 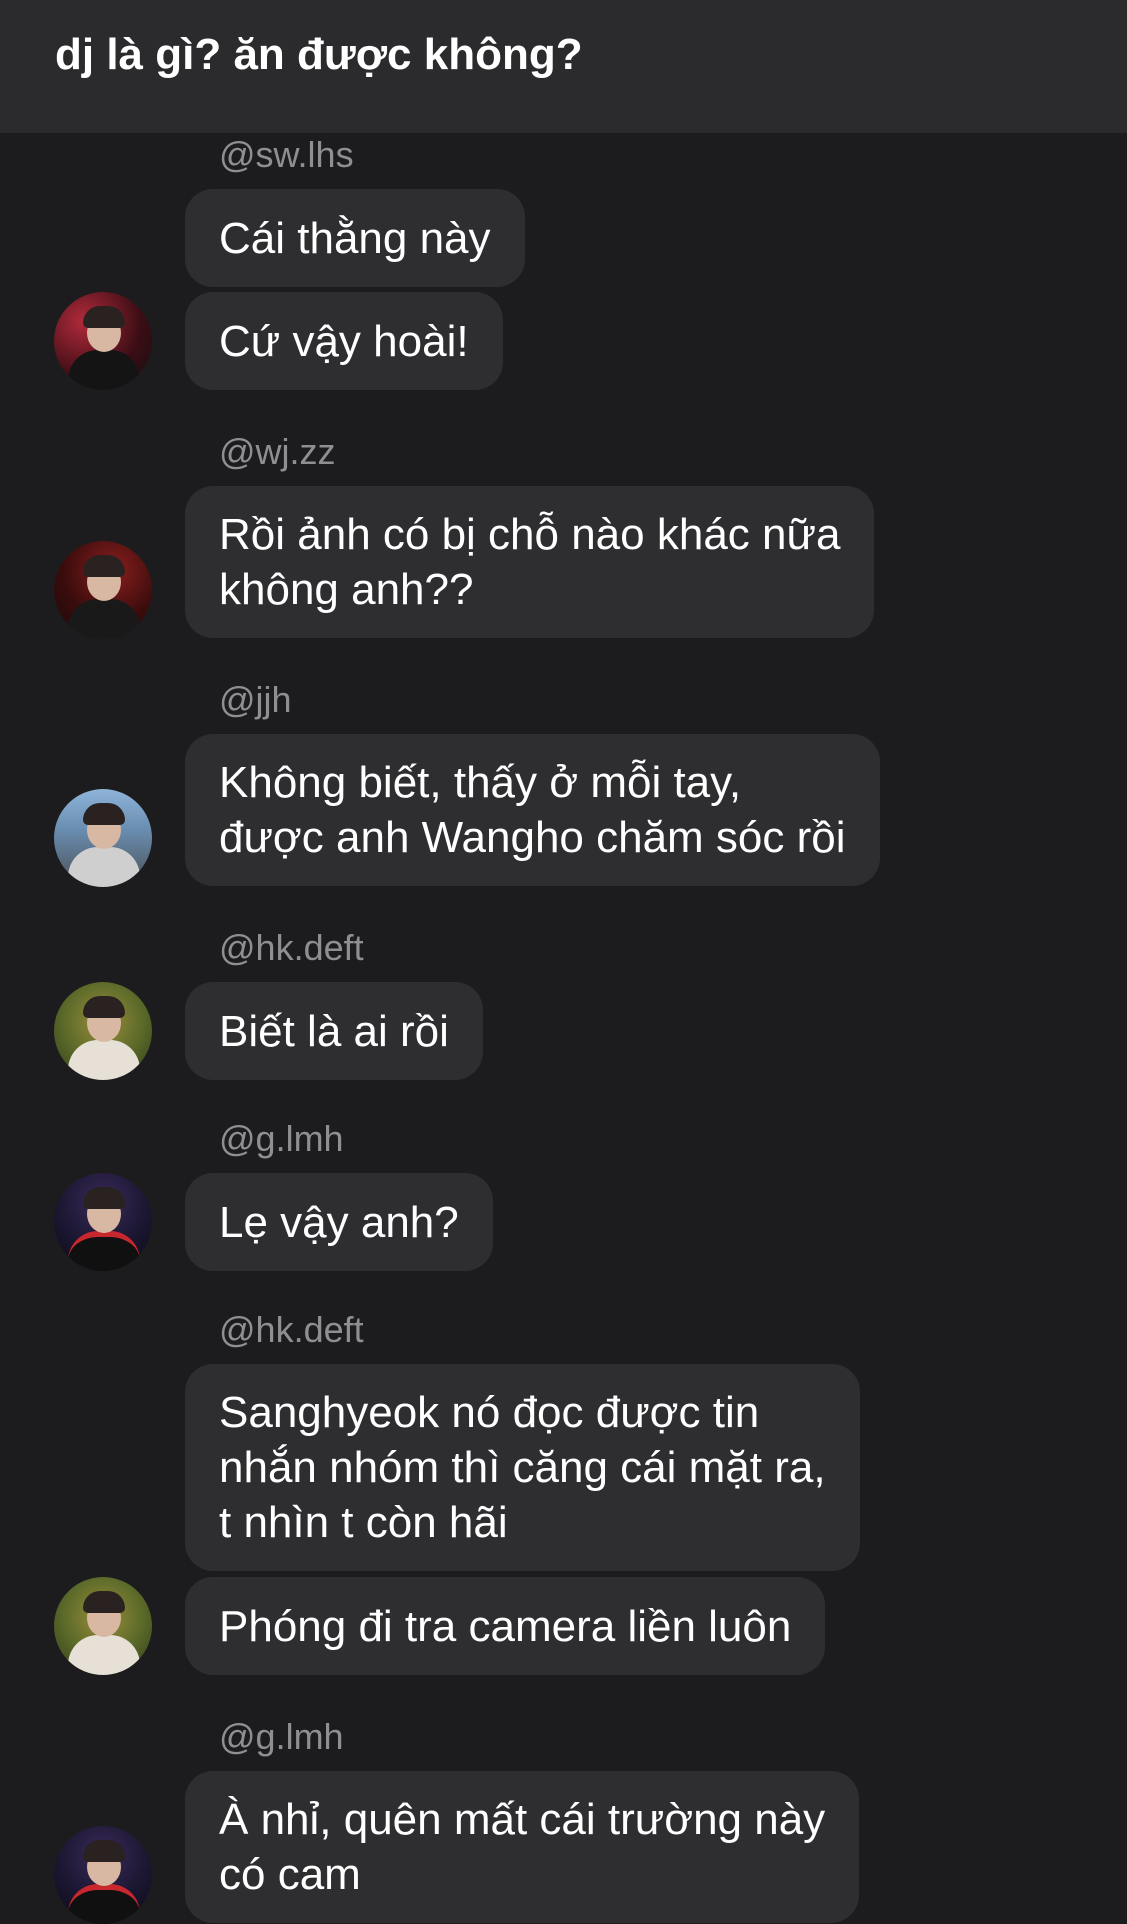 What do you see at coordinates (522, 1847) in the screenshot?
I see `message-bubble: À nhỉ, quên mất cái trường này có cam` at bounding box center [522, 1847].